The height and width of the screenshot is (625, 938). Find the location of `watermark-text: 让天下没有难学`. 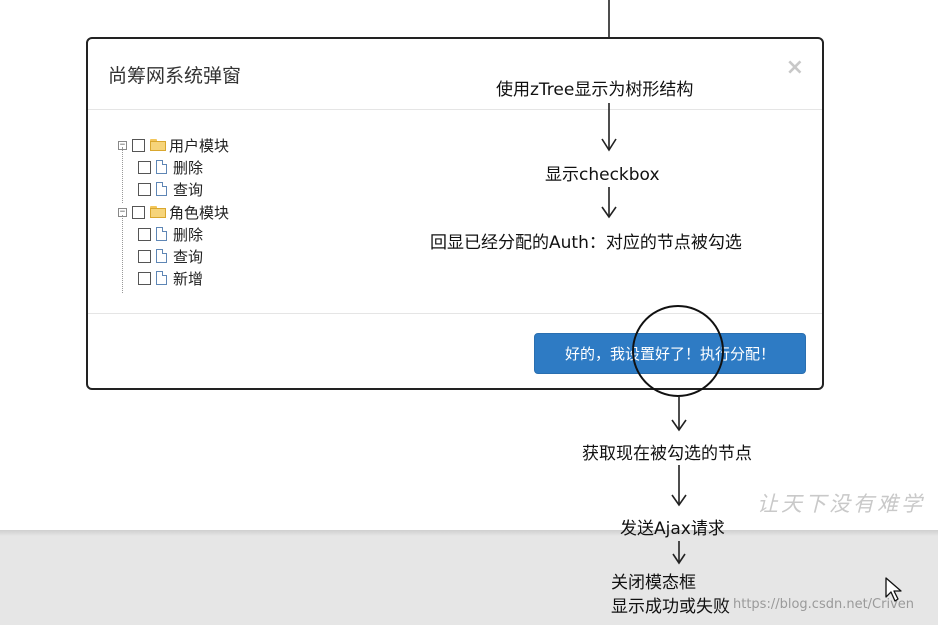

watermark-text: 让天下没有难学 is located at coordinates (841, 504).